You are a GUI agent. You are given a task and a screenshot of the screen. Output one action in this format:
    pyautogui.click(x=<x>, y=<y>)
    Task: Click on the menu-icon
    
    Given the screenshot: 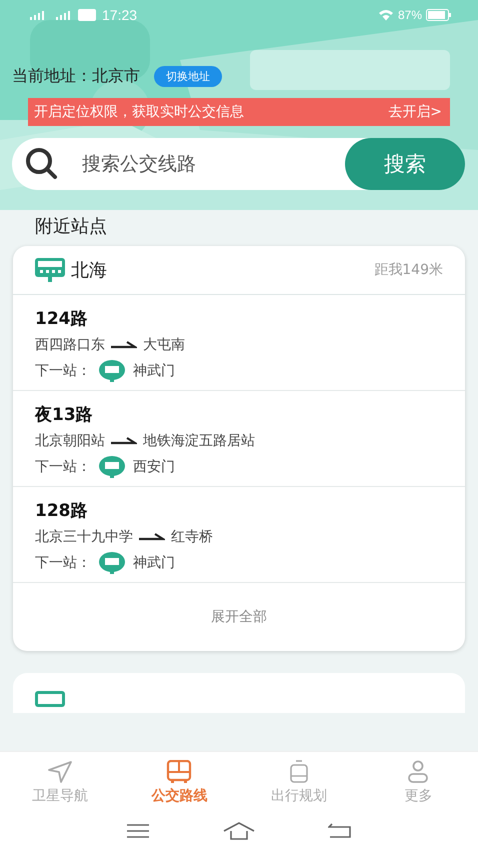 What is the action you would take?
    pyautogui.click(x=138, y=831)
    